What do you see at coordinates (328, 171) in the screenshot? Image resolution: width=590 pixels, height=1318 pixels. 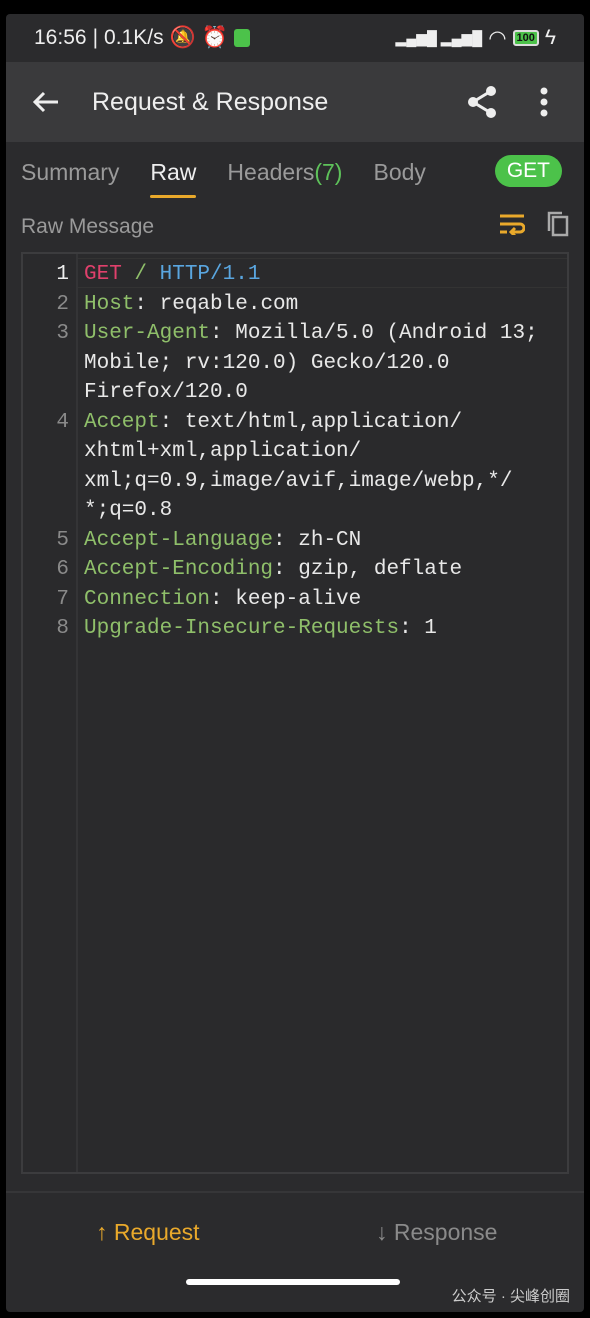 I see `headers-count: (7)` at bounding box center [328, 171].